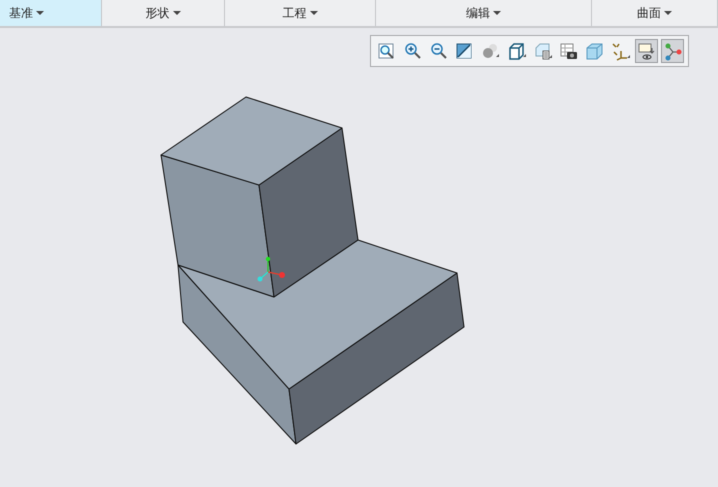 The width and height of the screenshot is (718, 487). I want to click on menu-tab: 基准, so click(51, 13).